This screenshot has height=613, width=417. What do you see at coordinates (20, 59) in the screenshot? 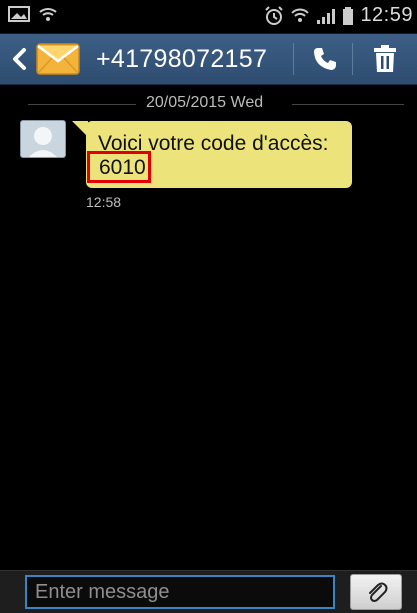
I see `back-arrow-icon` at bounding box center [20, 59].